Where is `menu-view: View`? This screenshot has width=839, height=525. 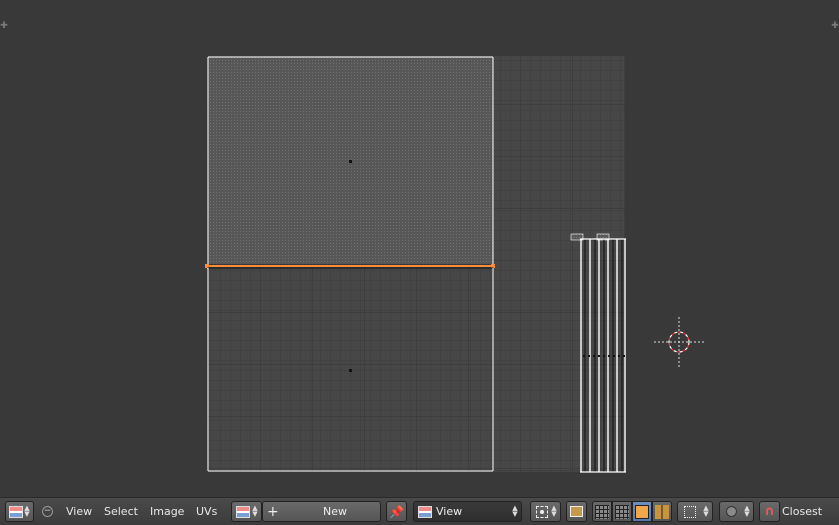 menu-view: View is located at coordinates (79, 512).